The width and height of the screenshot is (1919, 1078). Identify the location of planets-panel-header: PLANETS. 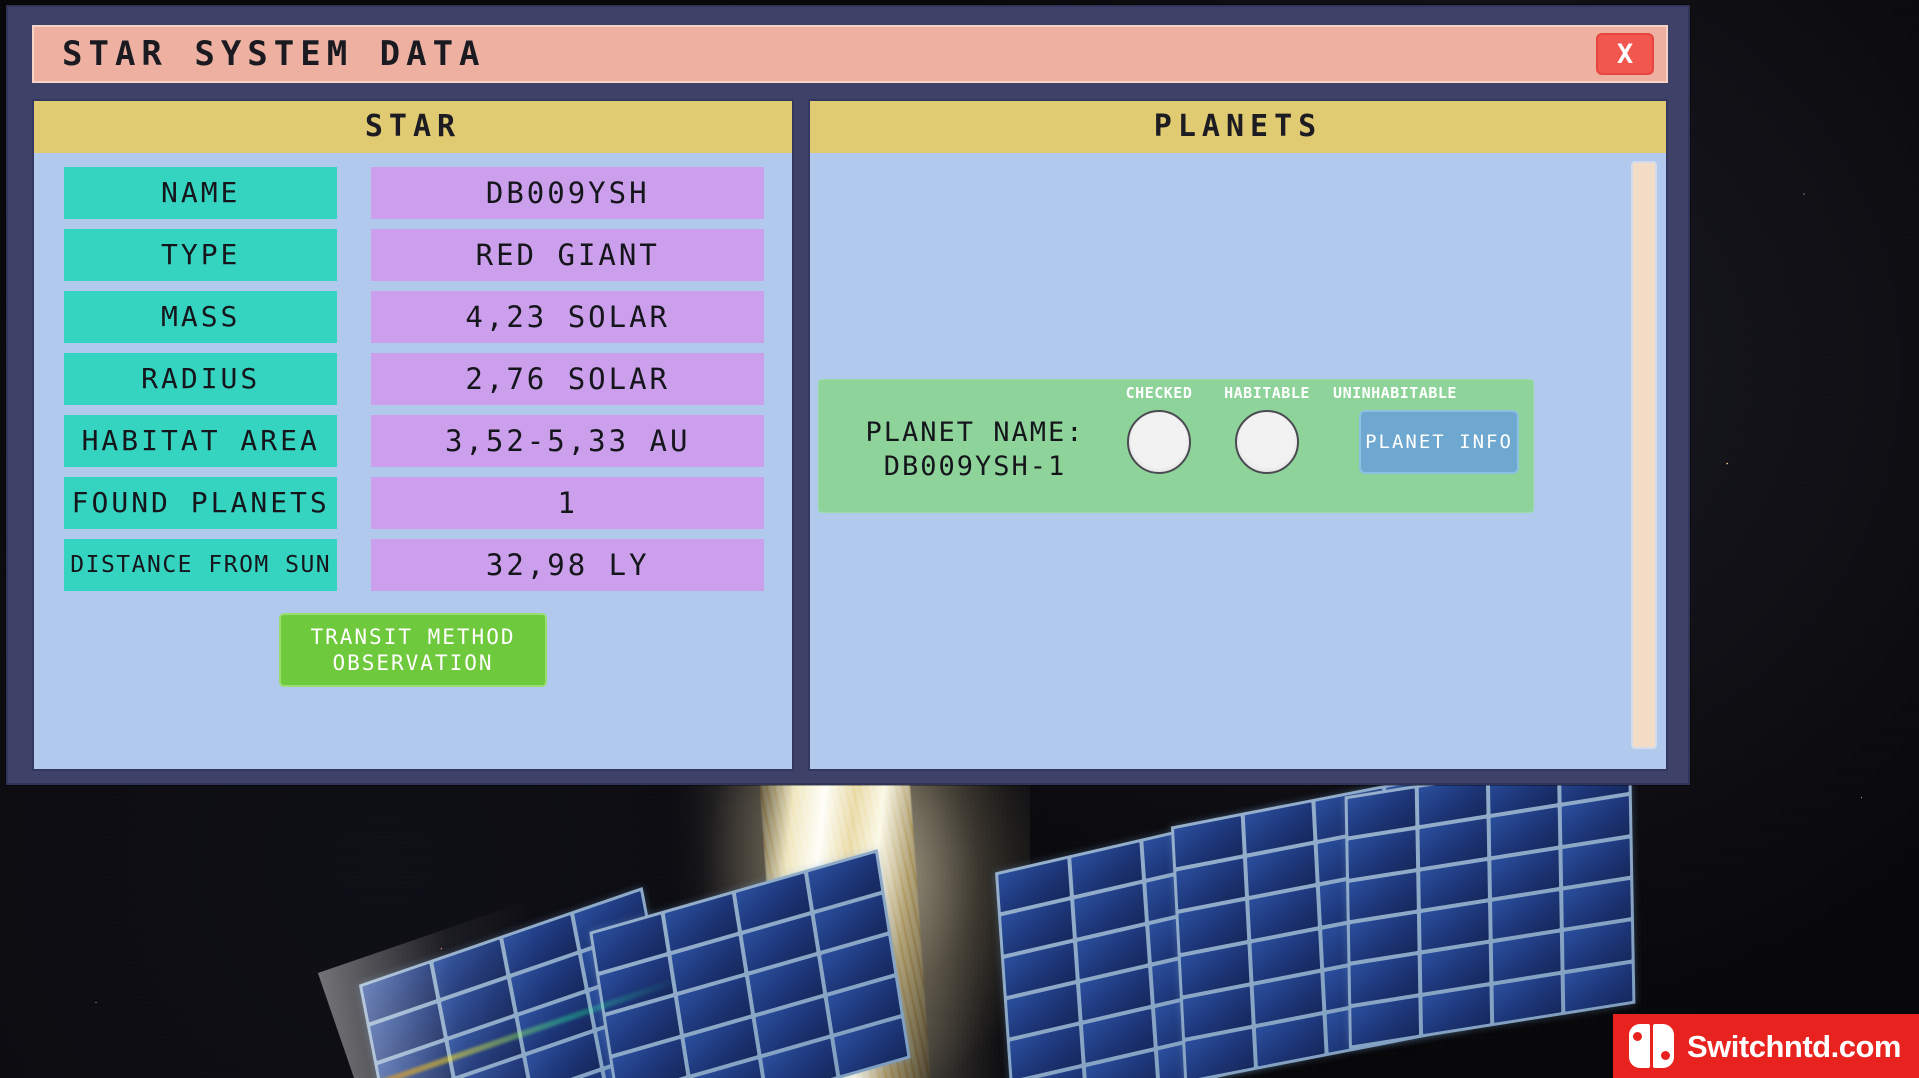
(1238, 127).